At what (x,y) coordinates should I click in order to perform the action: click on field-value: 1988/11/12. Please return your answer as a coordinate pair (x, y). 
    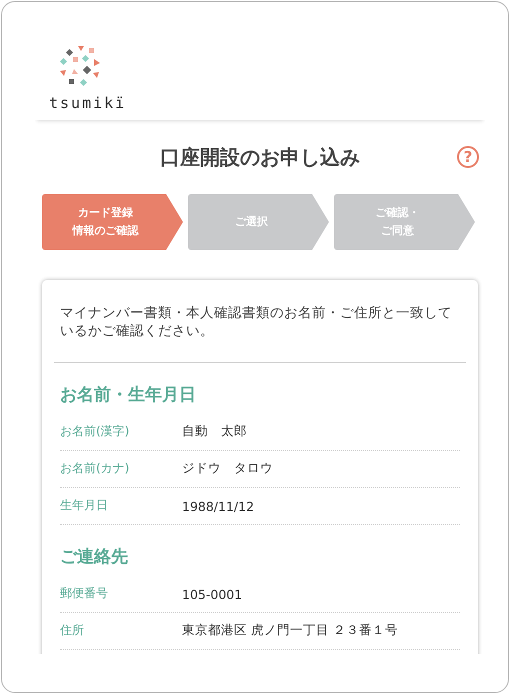
    Looking at the image, I should click on (218, 506).